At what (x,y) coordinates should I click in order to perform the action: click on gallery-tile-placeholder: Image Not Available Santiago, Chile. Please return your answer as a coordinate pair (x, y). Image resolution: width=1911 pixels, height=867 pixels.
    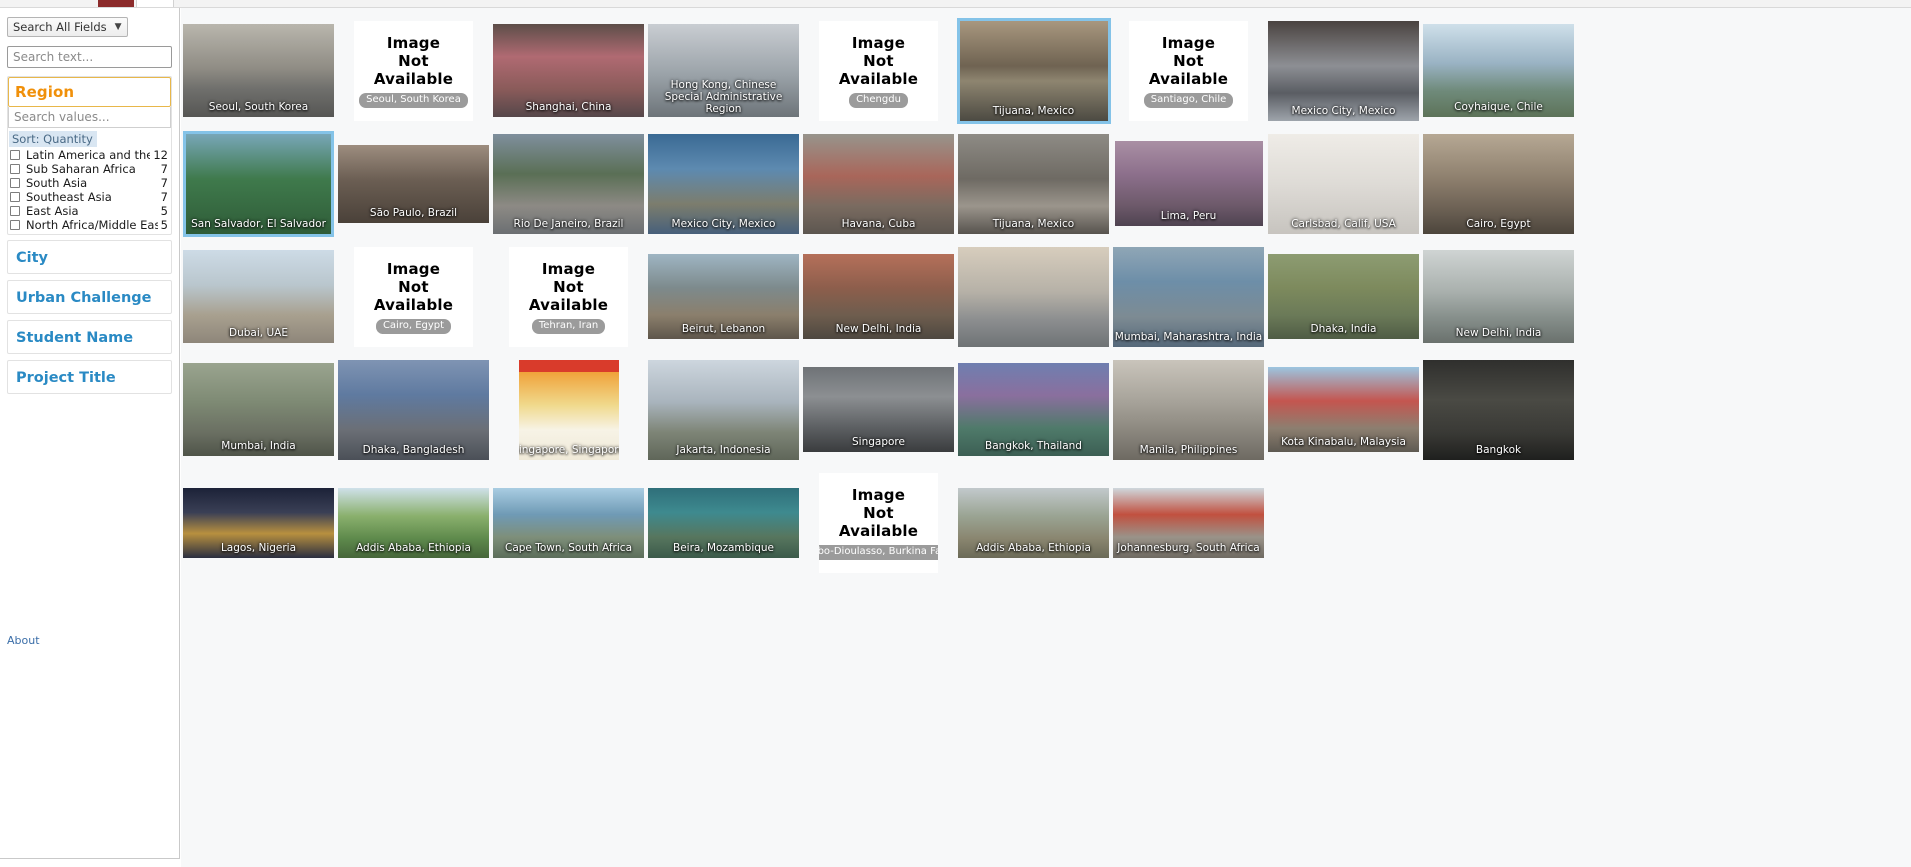
    Looking at the image, I should click on (1188, 70).